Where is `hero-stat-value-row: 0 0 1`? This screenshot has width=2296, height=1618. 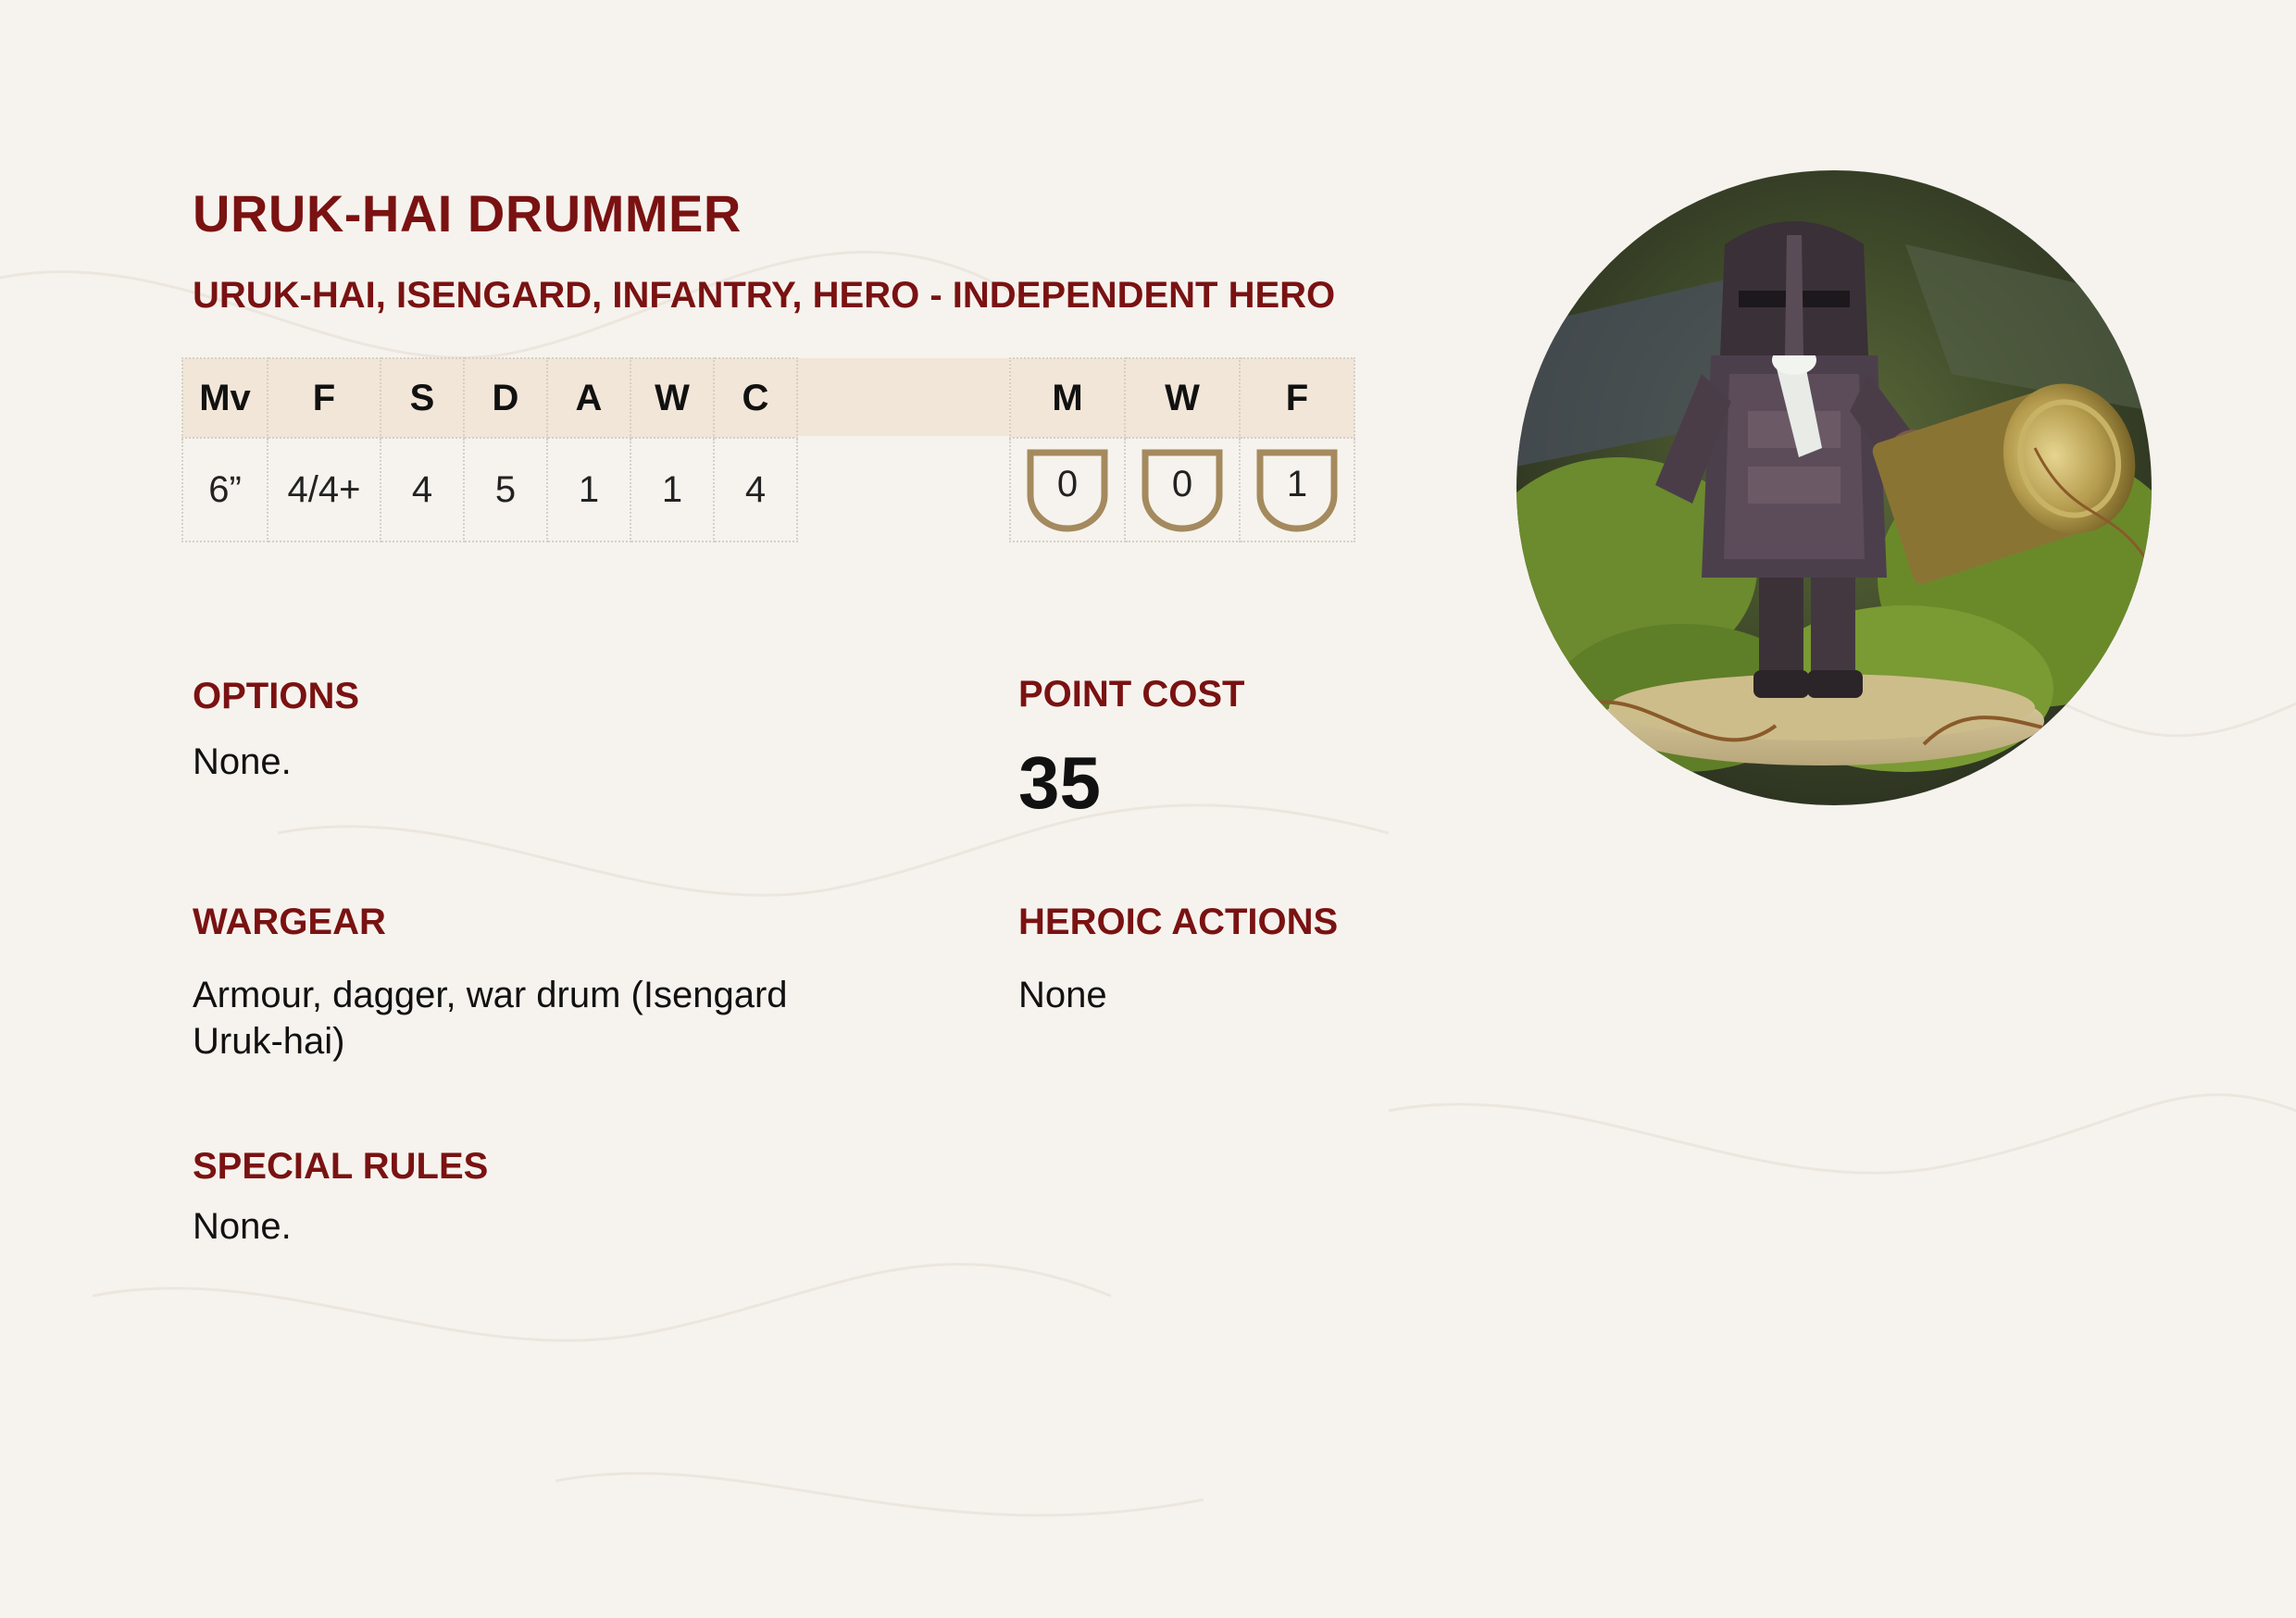 hero-stat-value-row: 0 0 1 is located at coordinates (1182, 489).